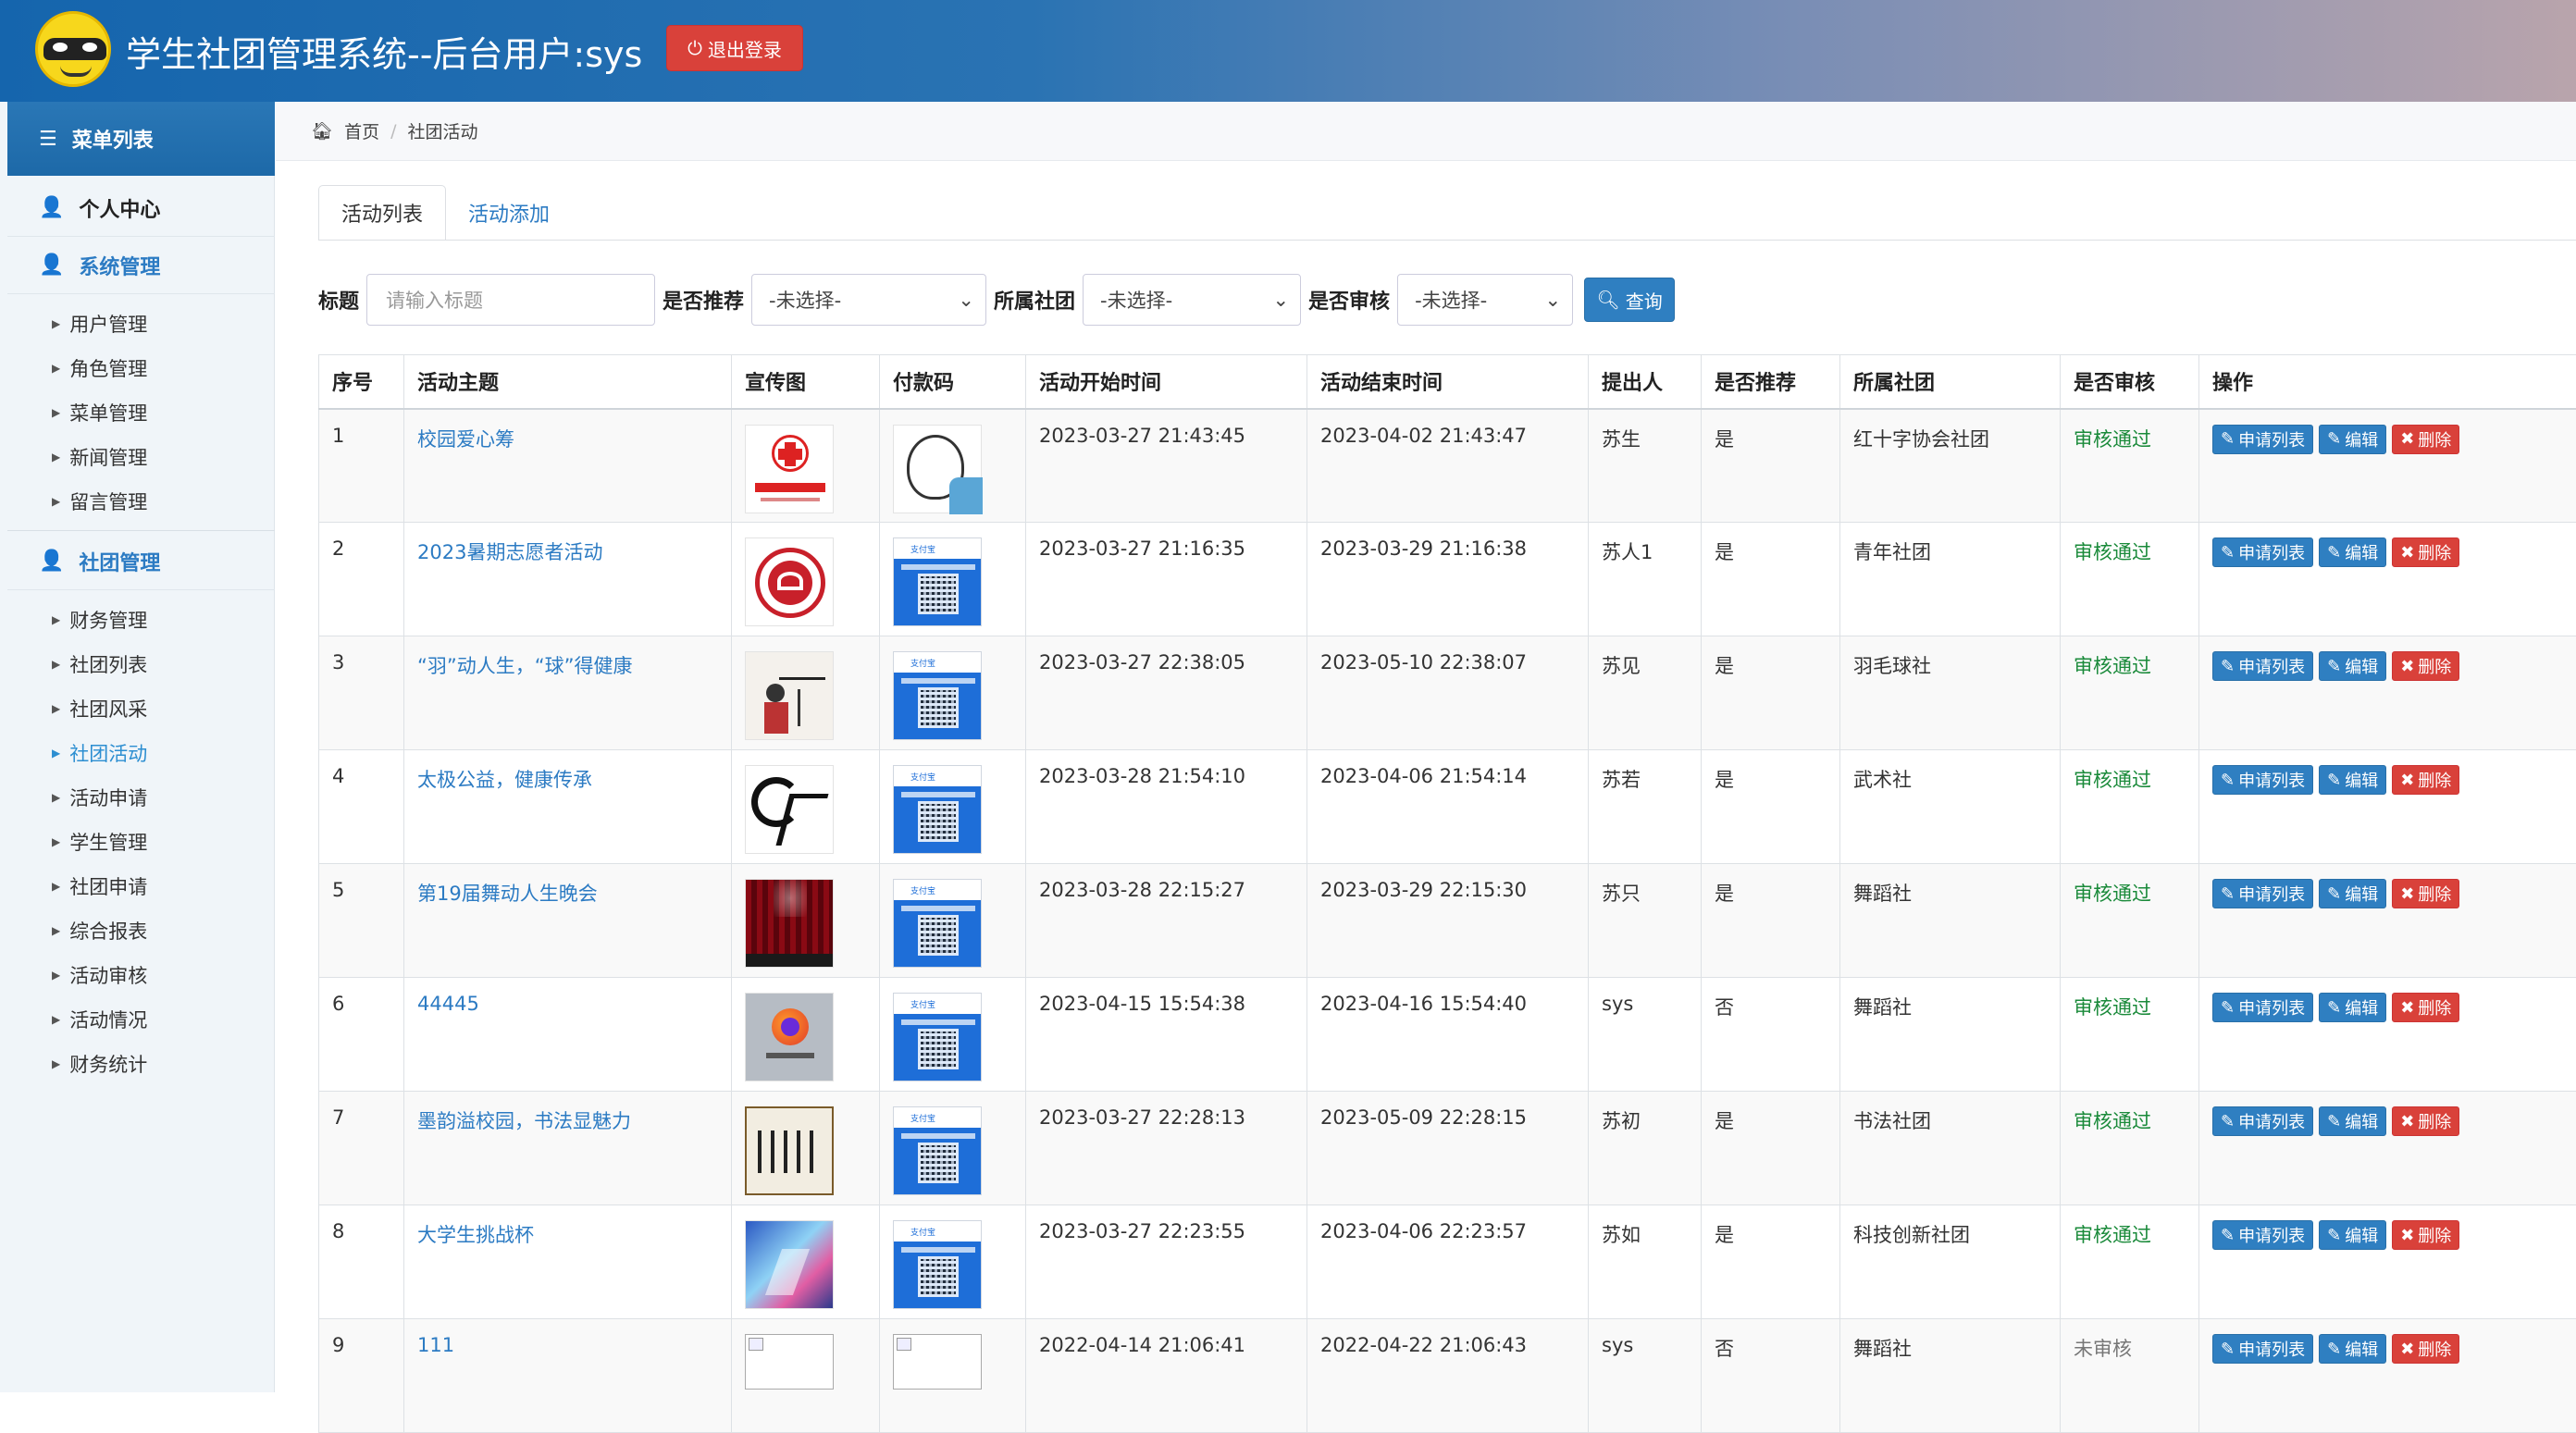 This screenshot has width=2576, height=1433. What do you see at coordinates (99, 709) in the screenshot?
I see `sidebar-item-club-style: ▶社团风采` at bounding box center [99, 709].